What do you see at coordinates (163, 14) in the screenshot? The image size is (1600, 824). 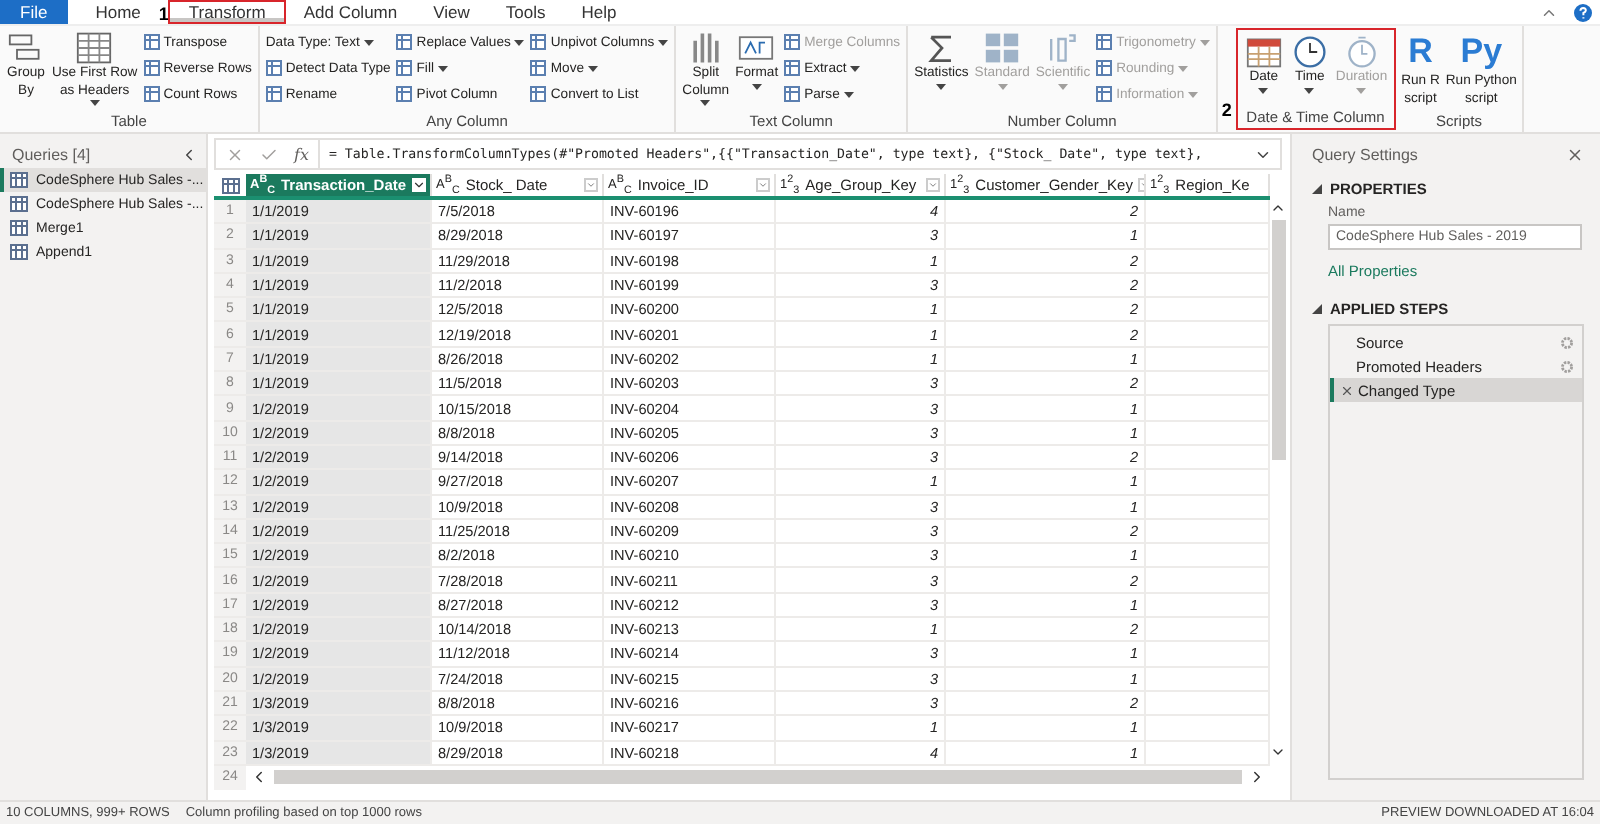 I see `annotation-number: 1` at bounding box center [163, 14].